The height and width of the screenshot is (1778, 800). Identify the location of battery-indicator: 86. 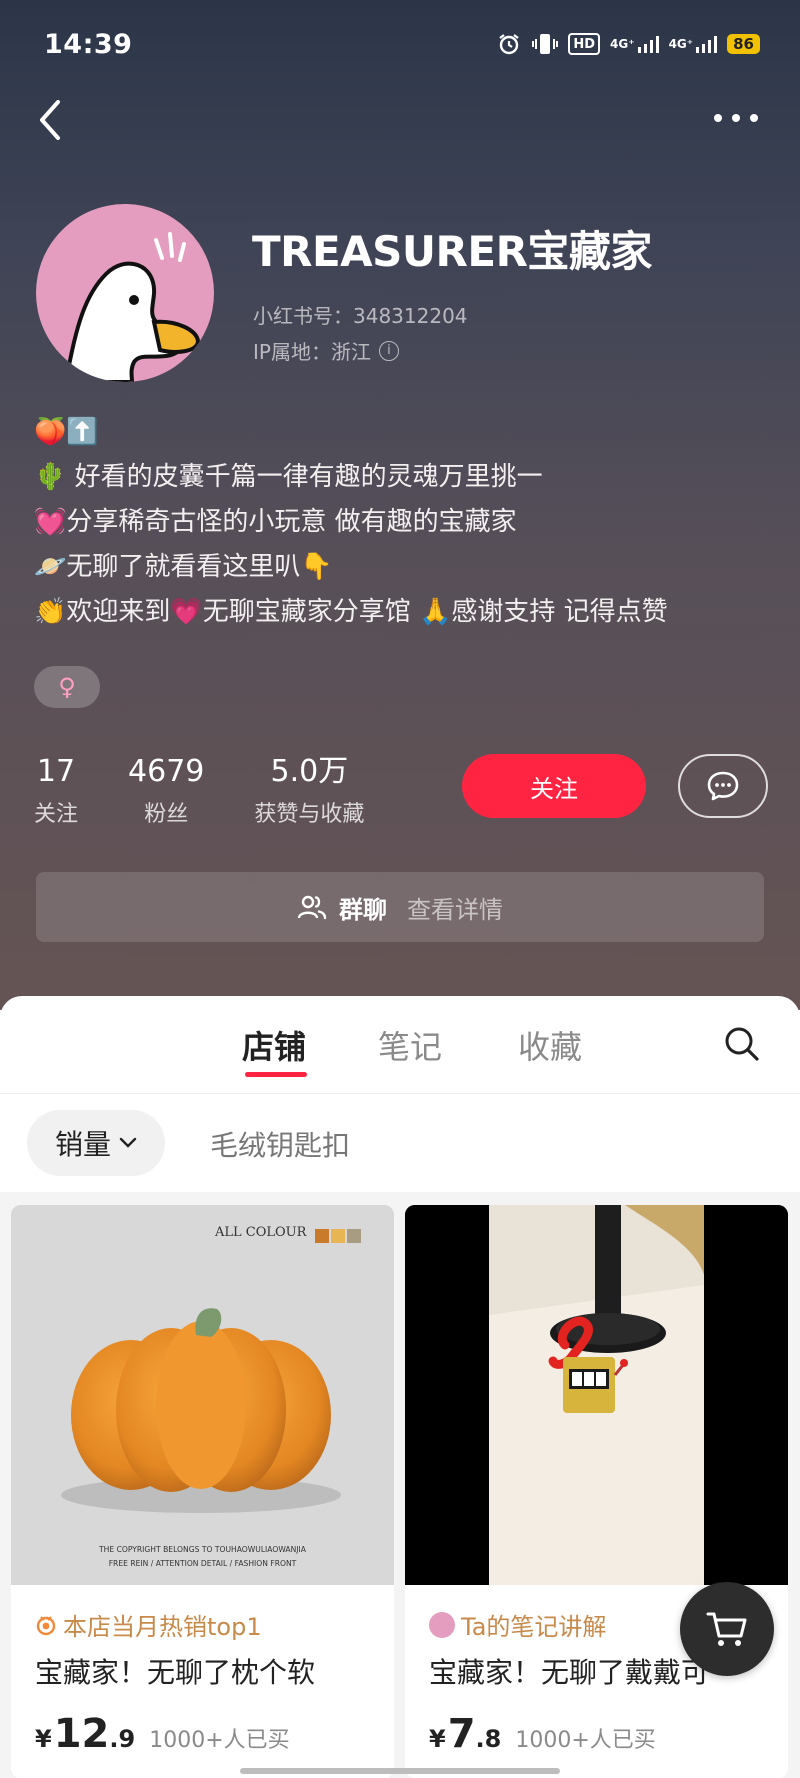
(743, 44).